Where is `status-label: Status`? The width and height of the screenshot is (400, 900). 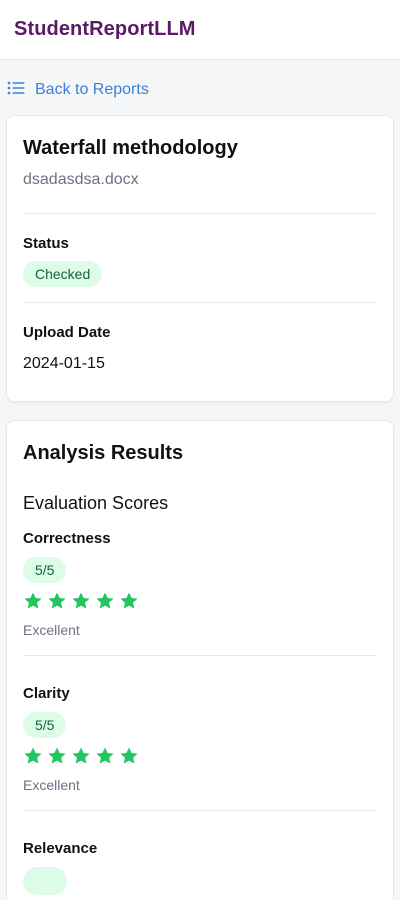 status-label: Status is located at coordinates (46, 243).